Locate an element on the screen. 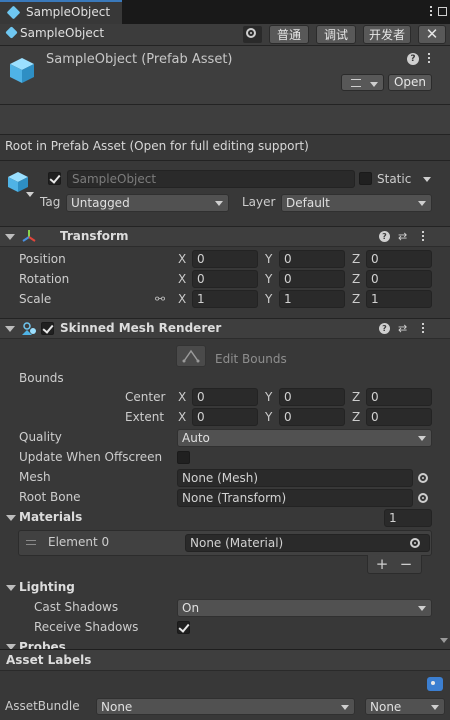 The width and height of the screenshot is (450, 720). center-label: Center is located at coordinates (145, 397).